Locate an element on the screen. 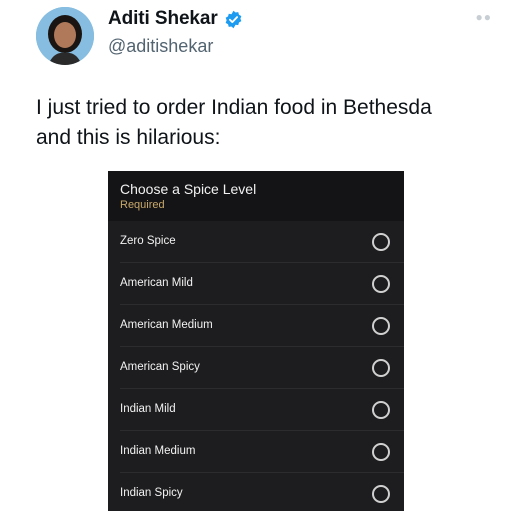  spice-option: American Medium is located at coordinates (262, 326).